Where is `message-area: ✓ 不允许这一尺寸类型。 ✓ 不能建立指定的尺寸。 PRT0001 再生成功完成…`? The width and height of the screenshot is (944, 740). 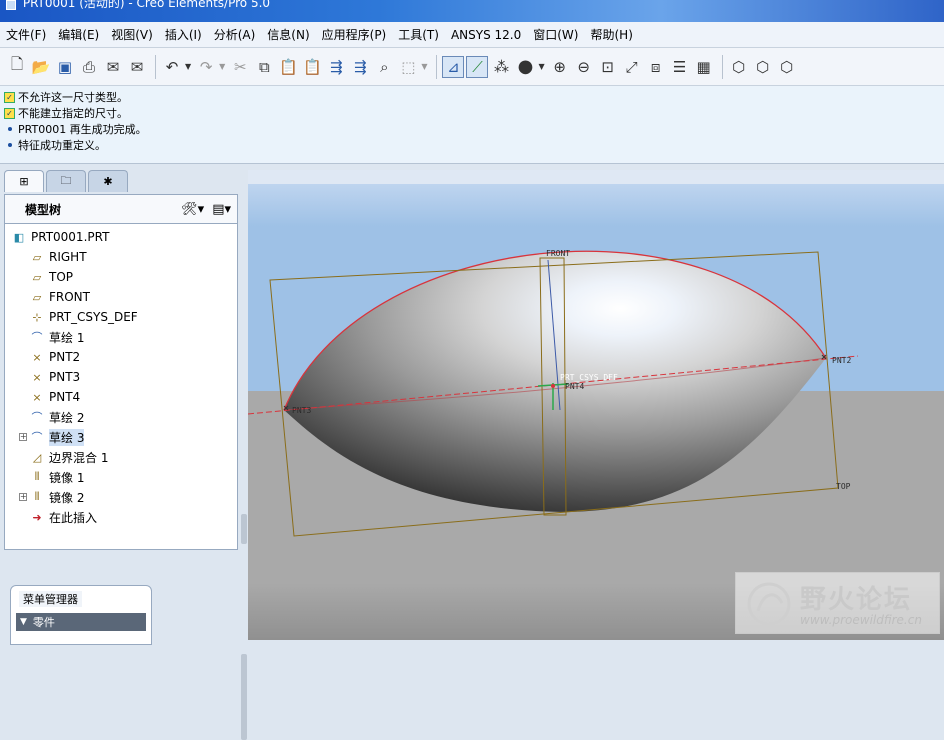
message-area: ✓ 不允许这一尺寸类型。 ✓ 不能建立指定的尺寸。 PRT0001 再生成功完成… is located at coordinates (472, 125).